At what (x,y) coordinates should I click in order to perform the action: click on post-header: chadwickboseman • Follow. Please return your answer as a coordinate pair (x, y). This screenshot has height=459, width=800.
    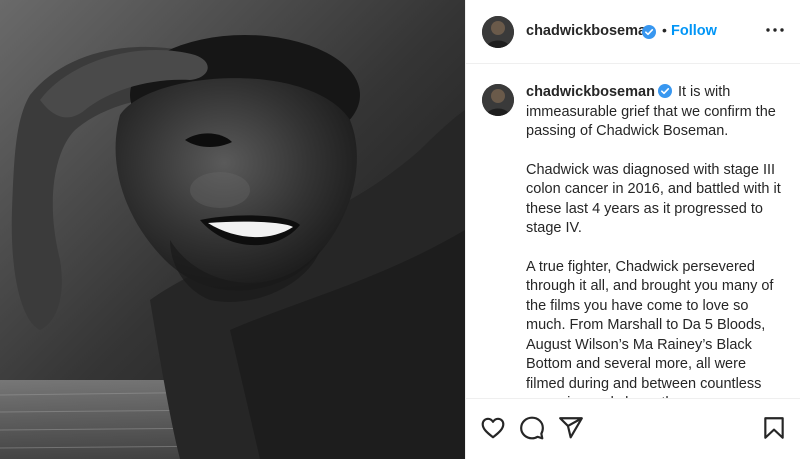
    Looking at the image, I should click on (633, 32).